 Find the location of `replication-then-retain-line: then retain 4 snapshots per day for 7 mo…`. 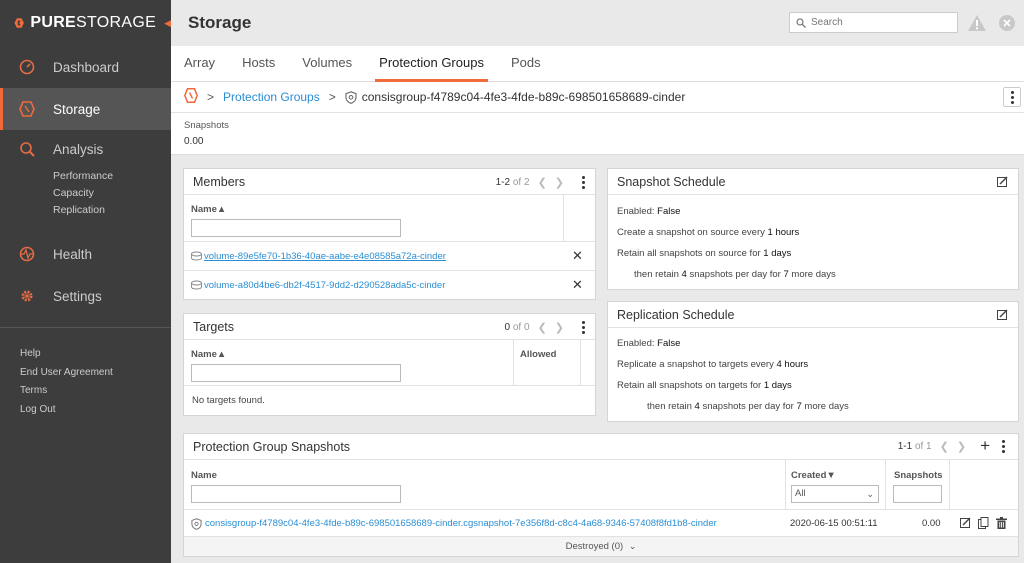

replication-then-retain-line: then retain 4 snapshots per day for 7 mo… is located at coordinates (748, 406).